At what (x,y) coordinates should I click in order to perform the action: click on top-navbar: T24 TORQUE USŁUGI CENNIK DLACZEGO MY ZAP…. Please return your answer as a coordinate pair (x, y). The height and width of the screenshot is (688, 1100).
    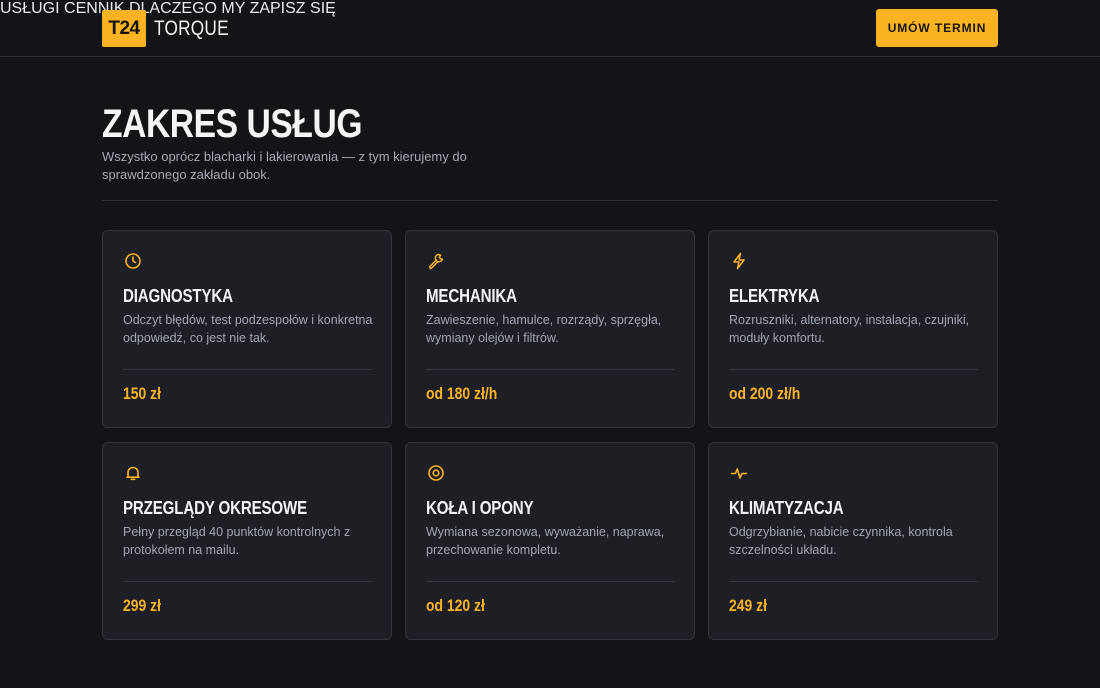
    Looking at the image, I should click on (550, 28).